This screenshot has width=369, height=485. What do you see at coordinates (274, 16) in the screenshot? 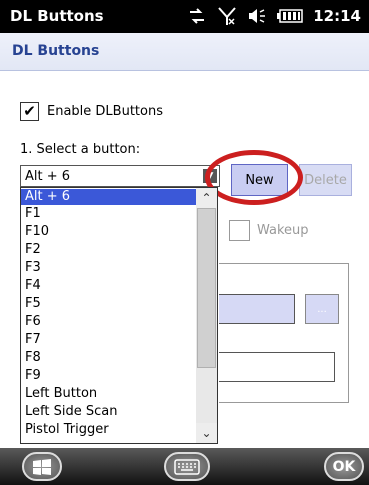
I see `status-icons: 12:14` at bounding box center [274, 16].